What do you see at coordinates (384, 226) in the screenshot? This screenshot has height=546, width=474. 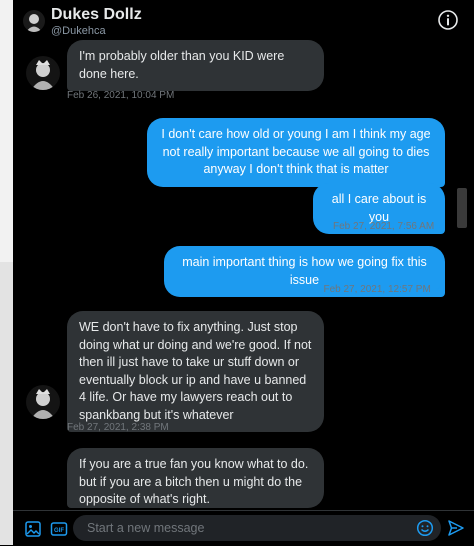 I see `message-timestamp: Feb 27, 2021, 7:56 AM` at bounding box center [384, 226].